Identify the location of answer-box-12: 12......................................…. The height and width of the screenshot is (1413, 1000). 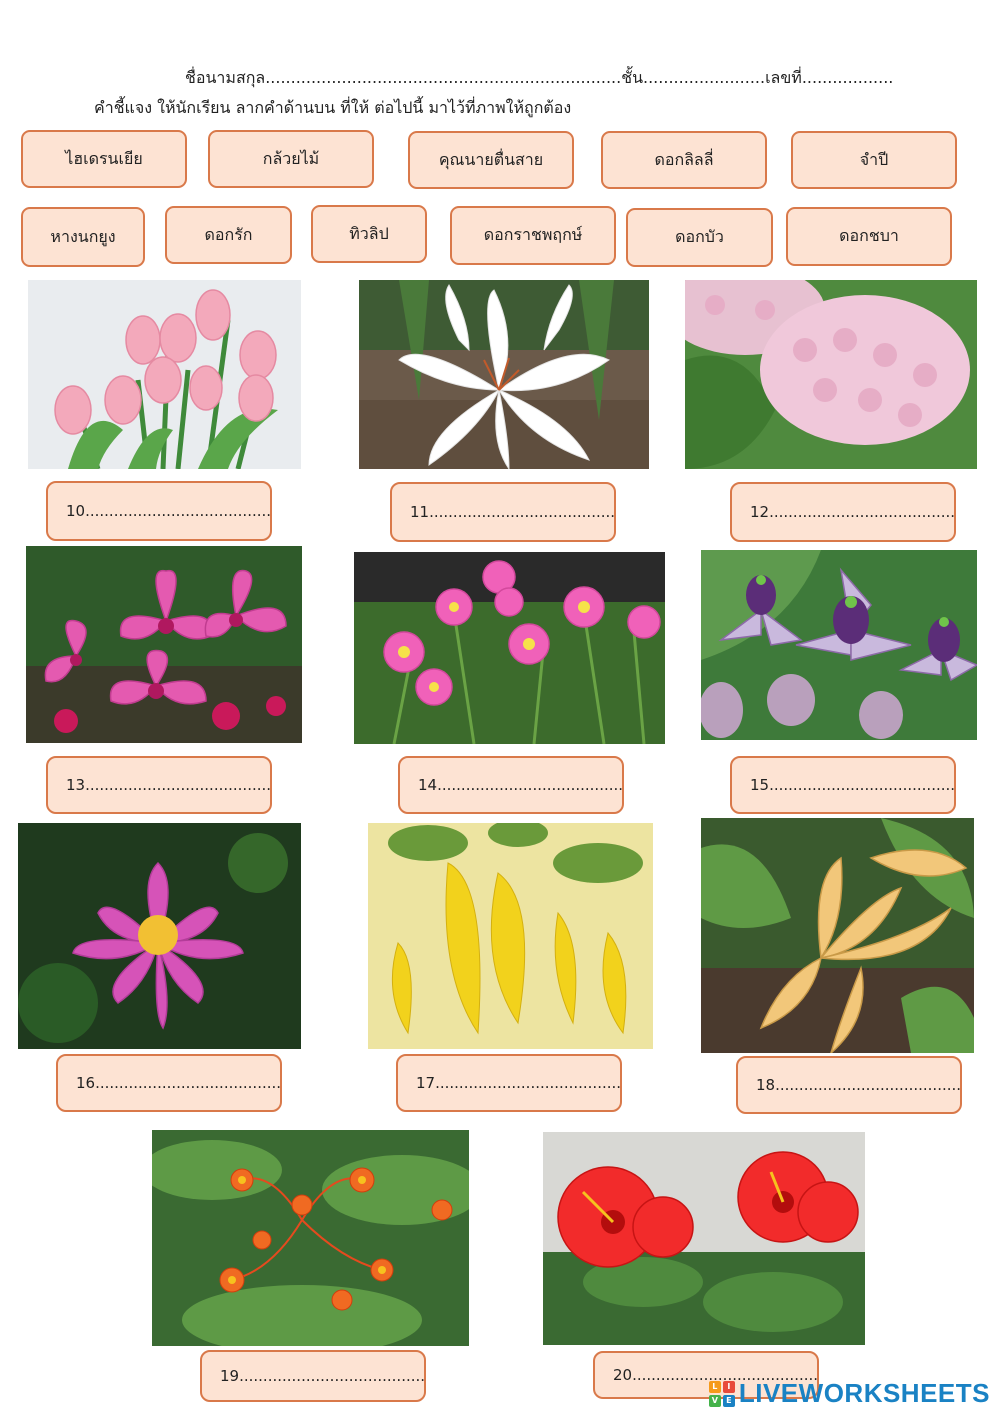
(843, 512).